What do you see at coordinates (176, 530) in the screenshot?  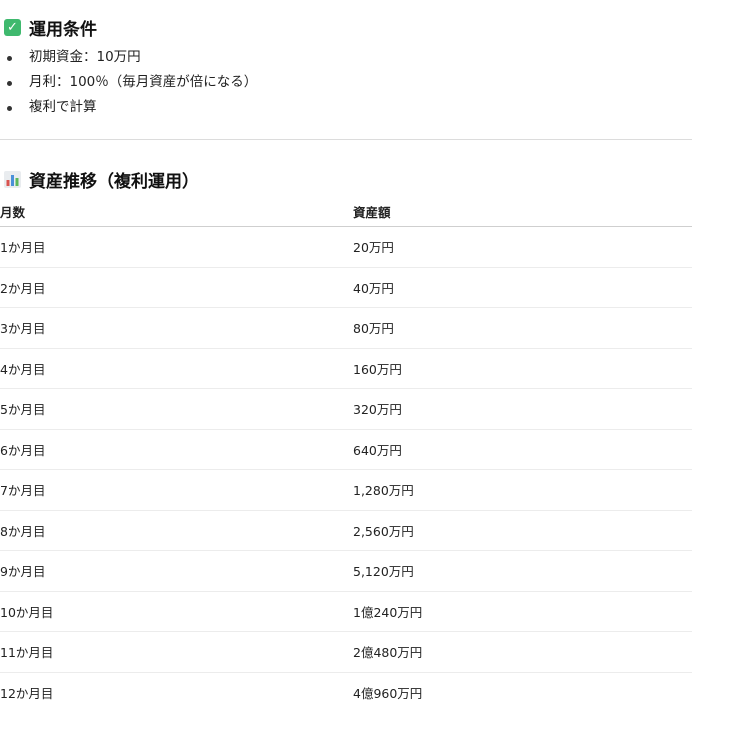 I see `month-cell: 8か月目` at bounding box center [176, 530].